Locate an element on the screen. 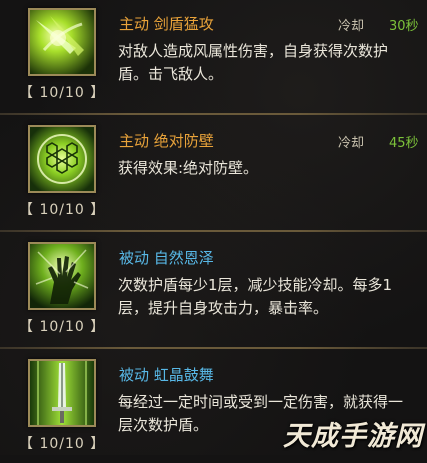  crystal-sword-icon is located at coordinates (62, 393).